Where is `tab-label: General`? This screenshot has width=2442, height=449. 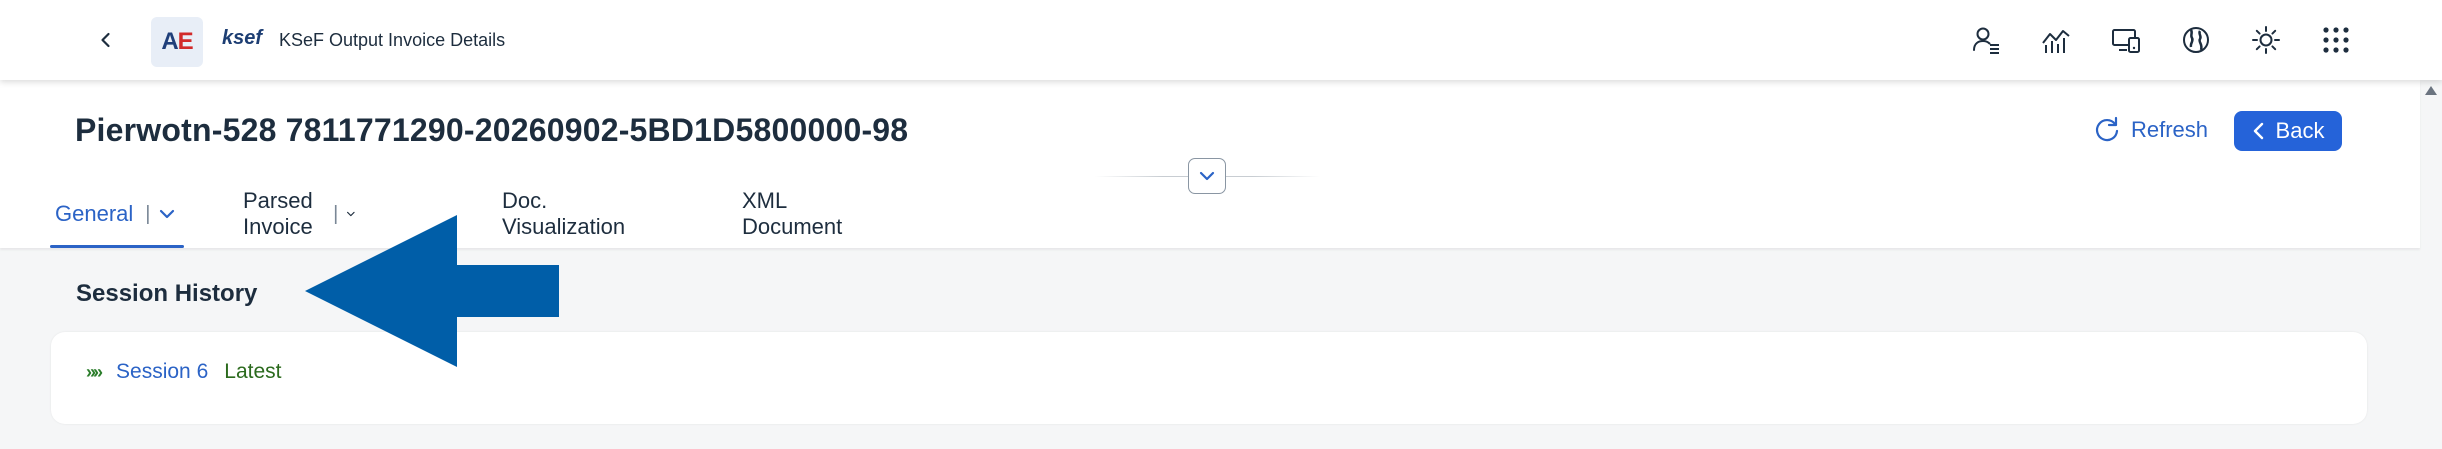
tab-label: General is located at coordinates (94, 213).